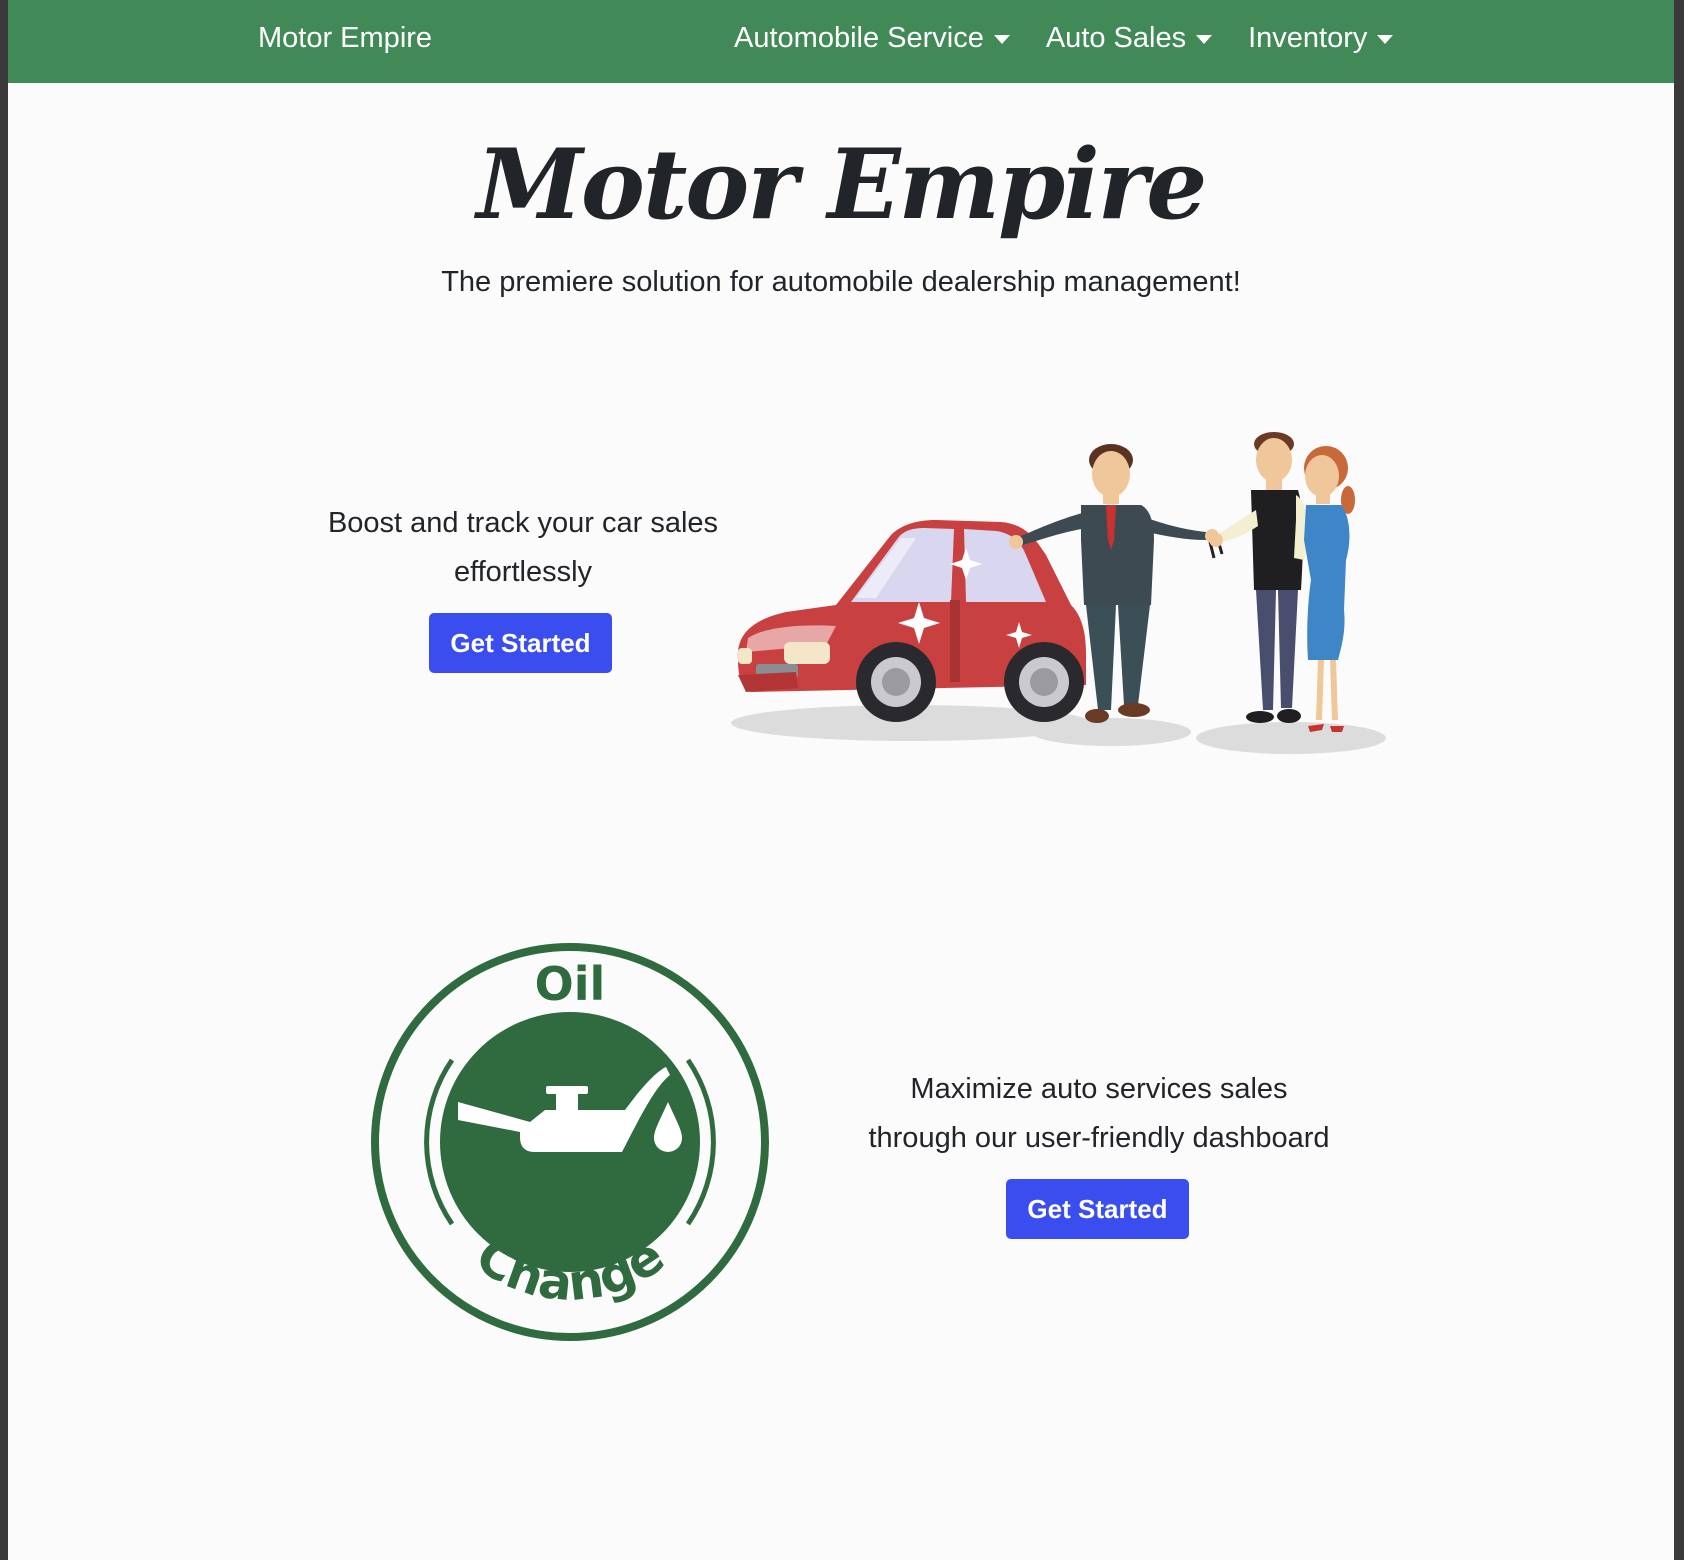 The height and width of the screenshot is (1560, 1684). I want to click on sales-feature-line-2: effortlessly, so click(523, 572).